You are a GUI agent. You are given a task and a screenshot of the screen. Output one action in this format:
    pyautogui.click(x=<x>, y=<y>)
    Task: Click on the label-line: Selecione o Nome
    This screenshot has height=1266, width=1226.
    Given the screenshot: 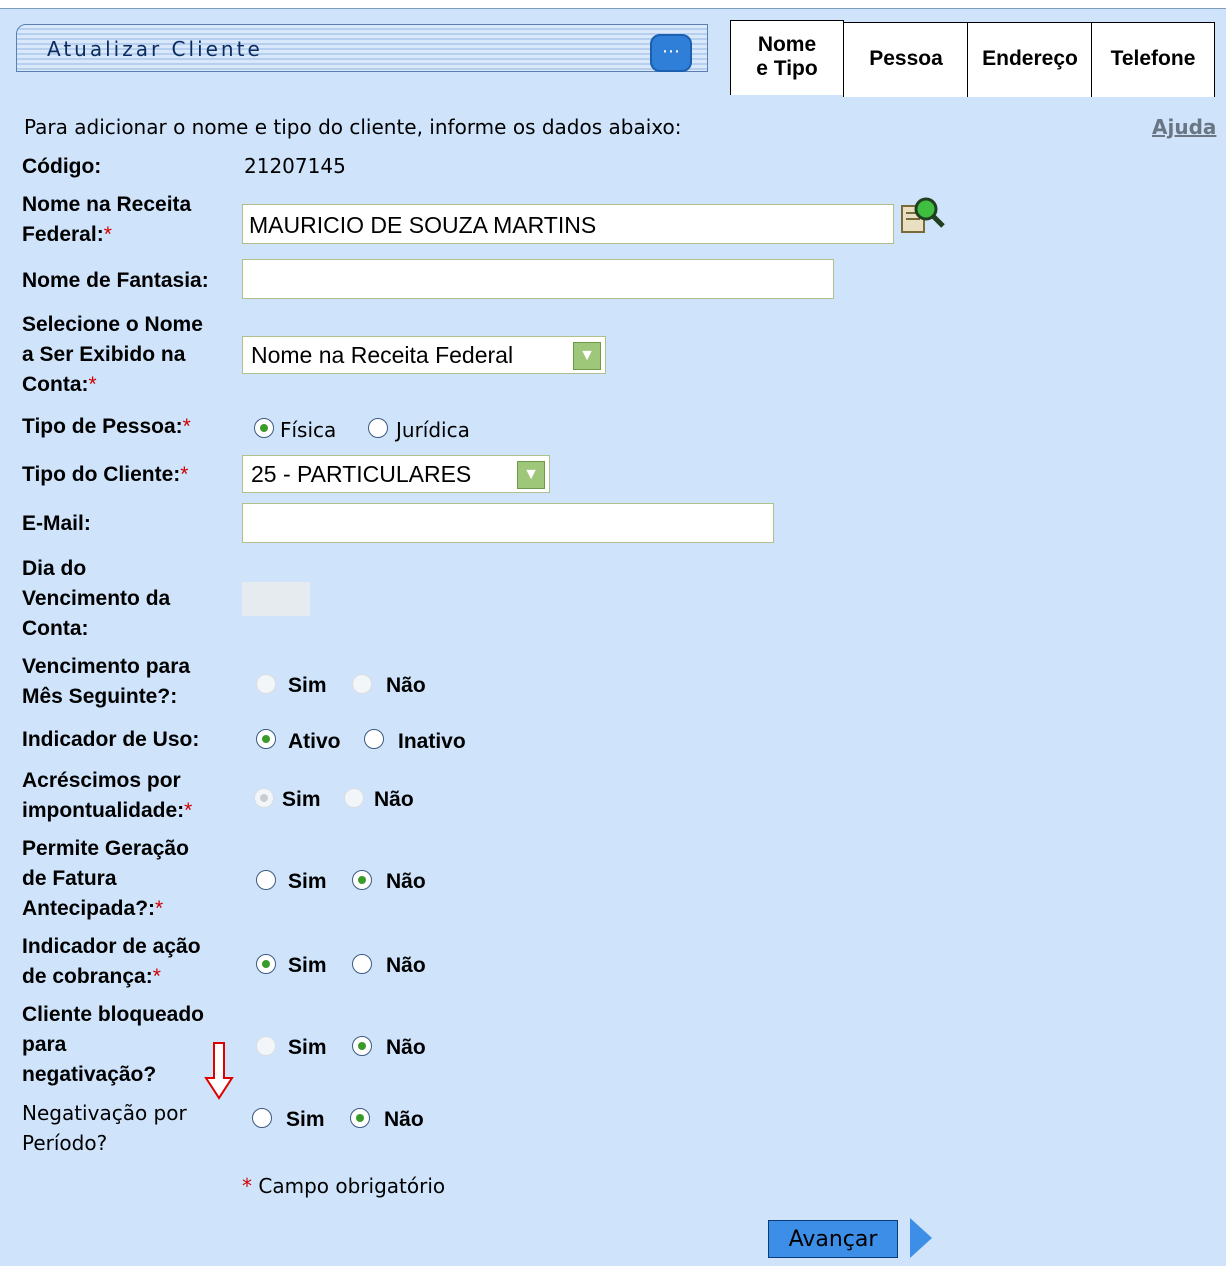 What is the action you would take?
    pyautogui.click(x=112, y=324)
    